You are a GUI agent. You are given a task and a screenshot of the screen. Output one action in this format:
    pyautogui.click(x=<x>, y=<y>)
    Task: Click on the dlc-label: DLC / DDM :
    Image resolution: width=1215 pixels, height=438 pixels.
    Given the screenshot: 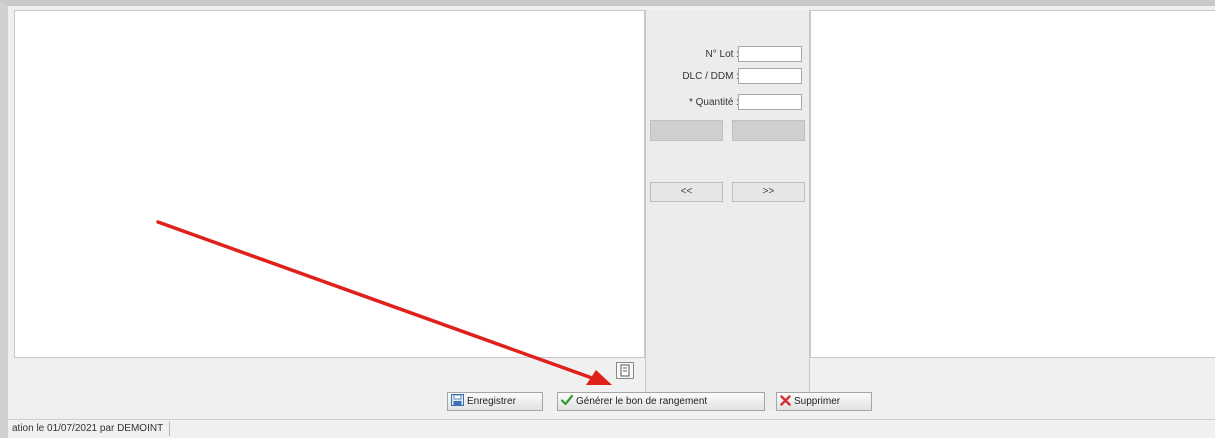 What is the action you would take?
    pyautogui.click(x=710, y=76)
    